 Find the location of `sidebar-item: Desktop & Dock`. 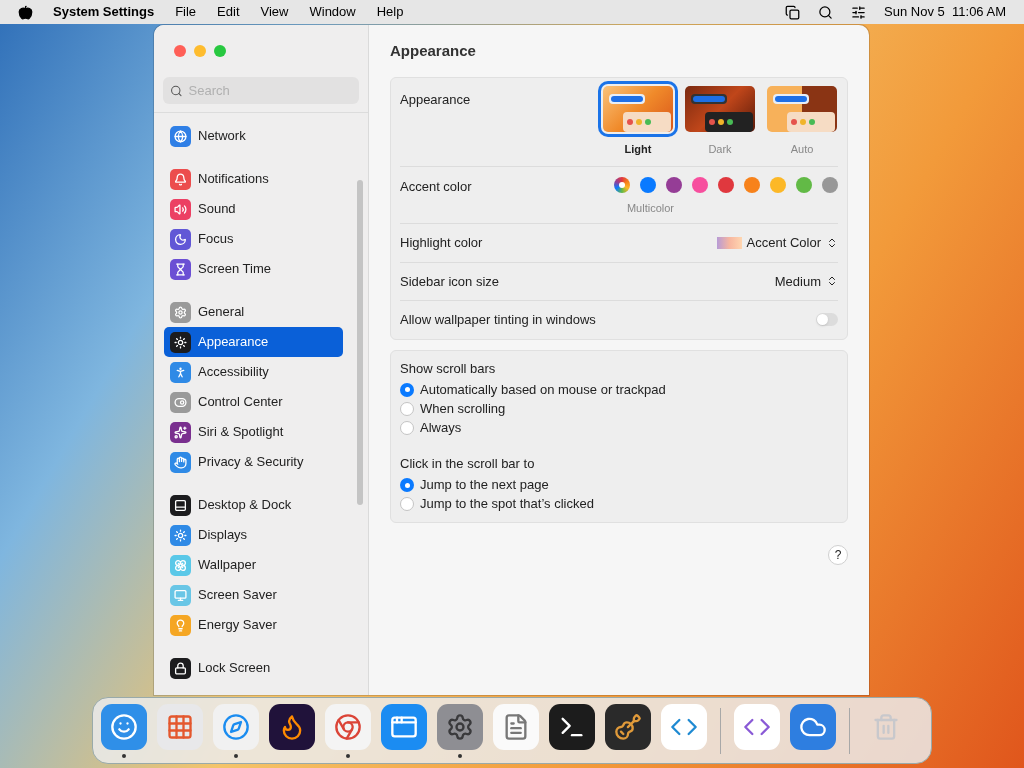

sidebar-item: Desktop & Dock is located at coordinates (253, 505).